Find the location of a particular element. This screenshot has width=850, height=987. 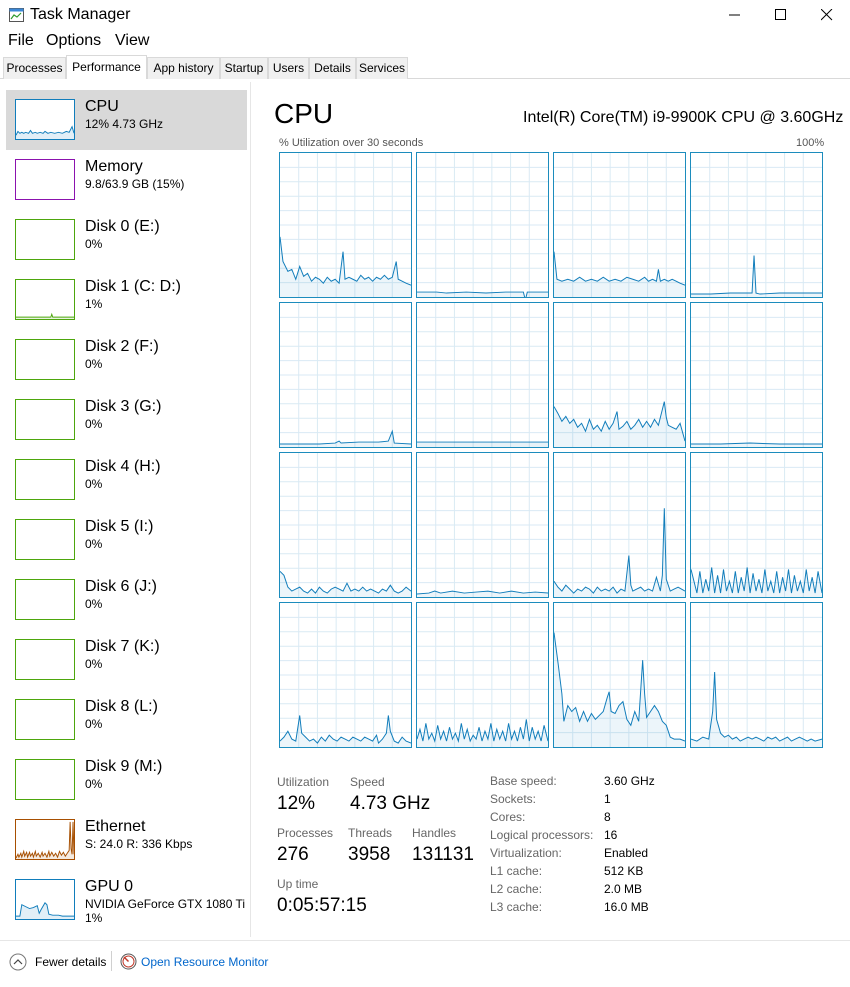

sidebar-item-title: Disk 9 (M:) is located at coordinates (124, 766).